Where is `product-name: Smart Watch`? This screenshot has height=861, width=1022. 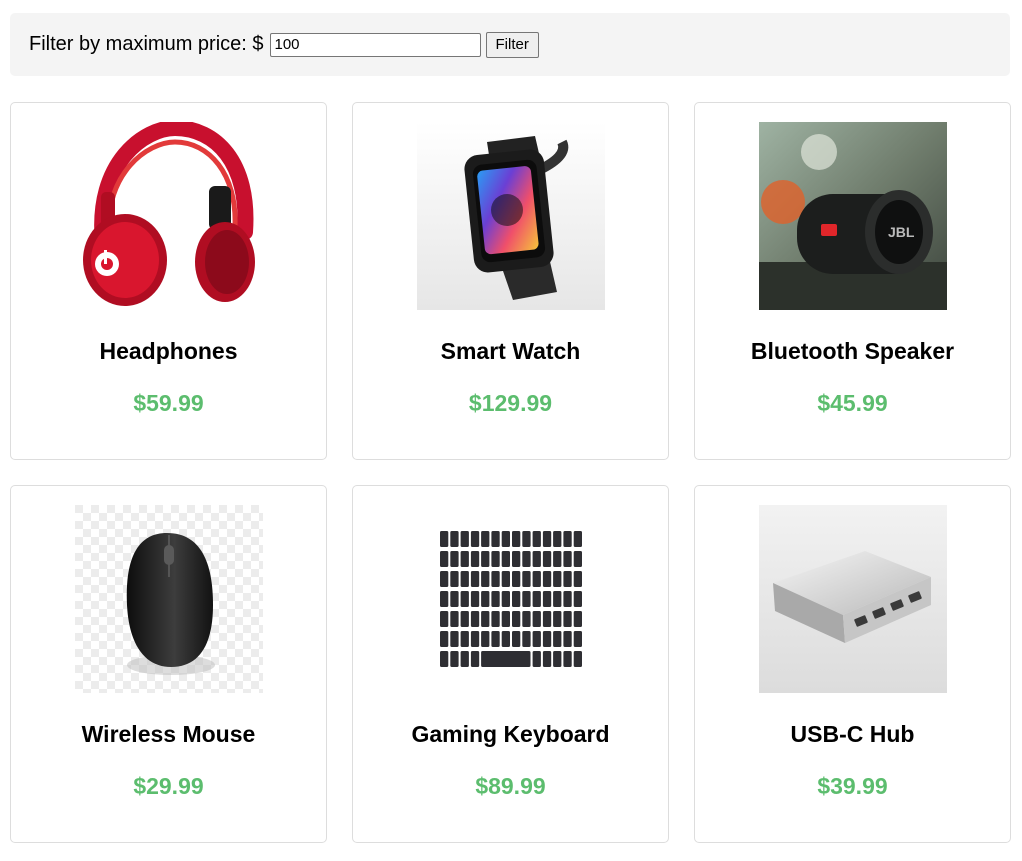
product-name: Smart Watch is located at coordinates (510, 351).